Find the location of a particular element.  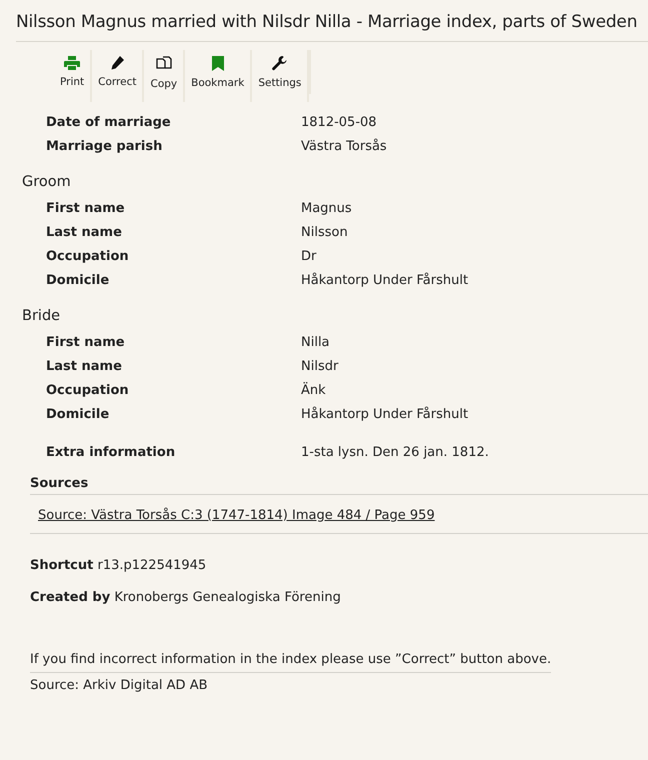

field-value: Nilla is located at coordinates (316, 342).